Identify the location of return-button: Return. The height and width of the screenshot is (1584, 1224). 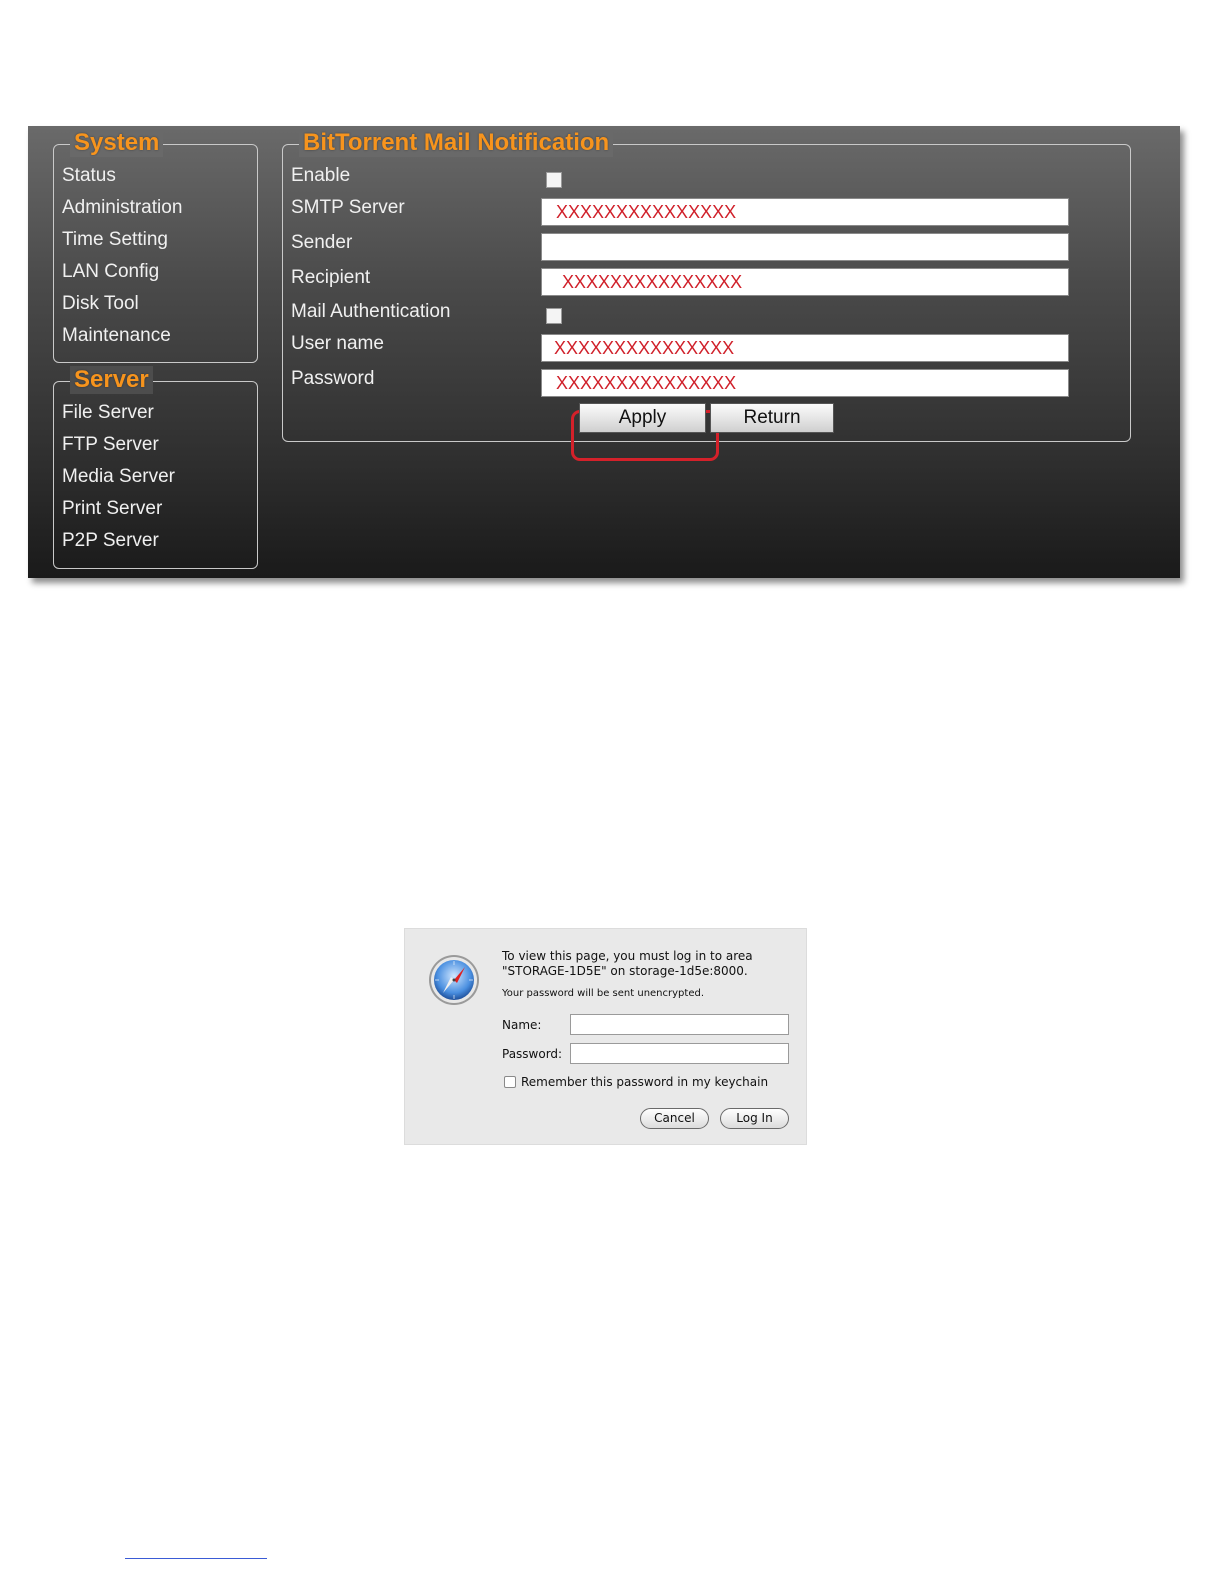
(772, 418).